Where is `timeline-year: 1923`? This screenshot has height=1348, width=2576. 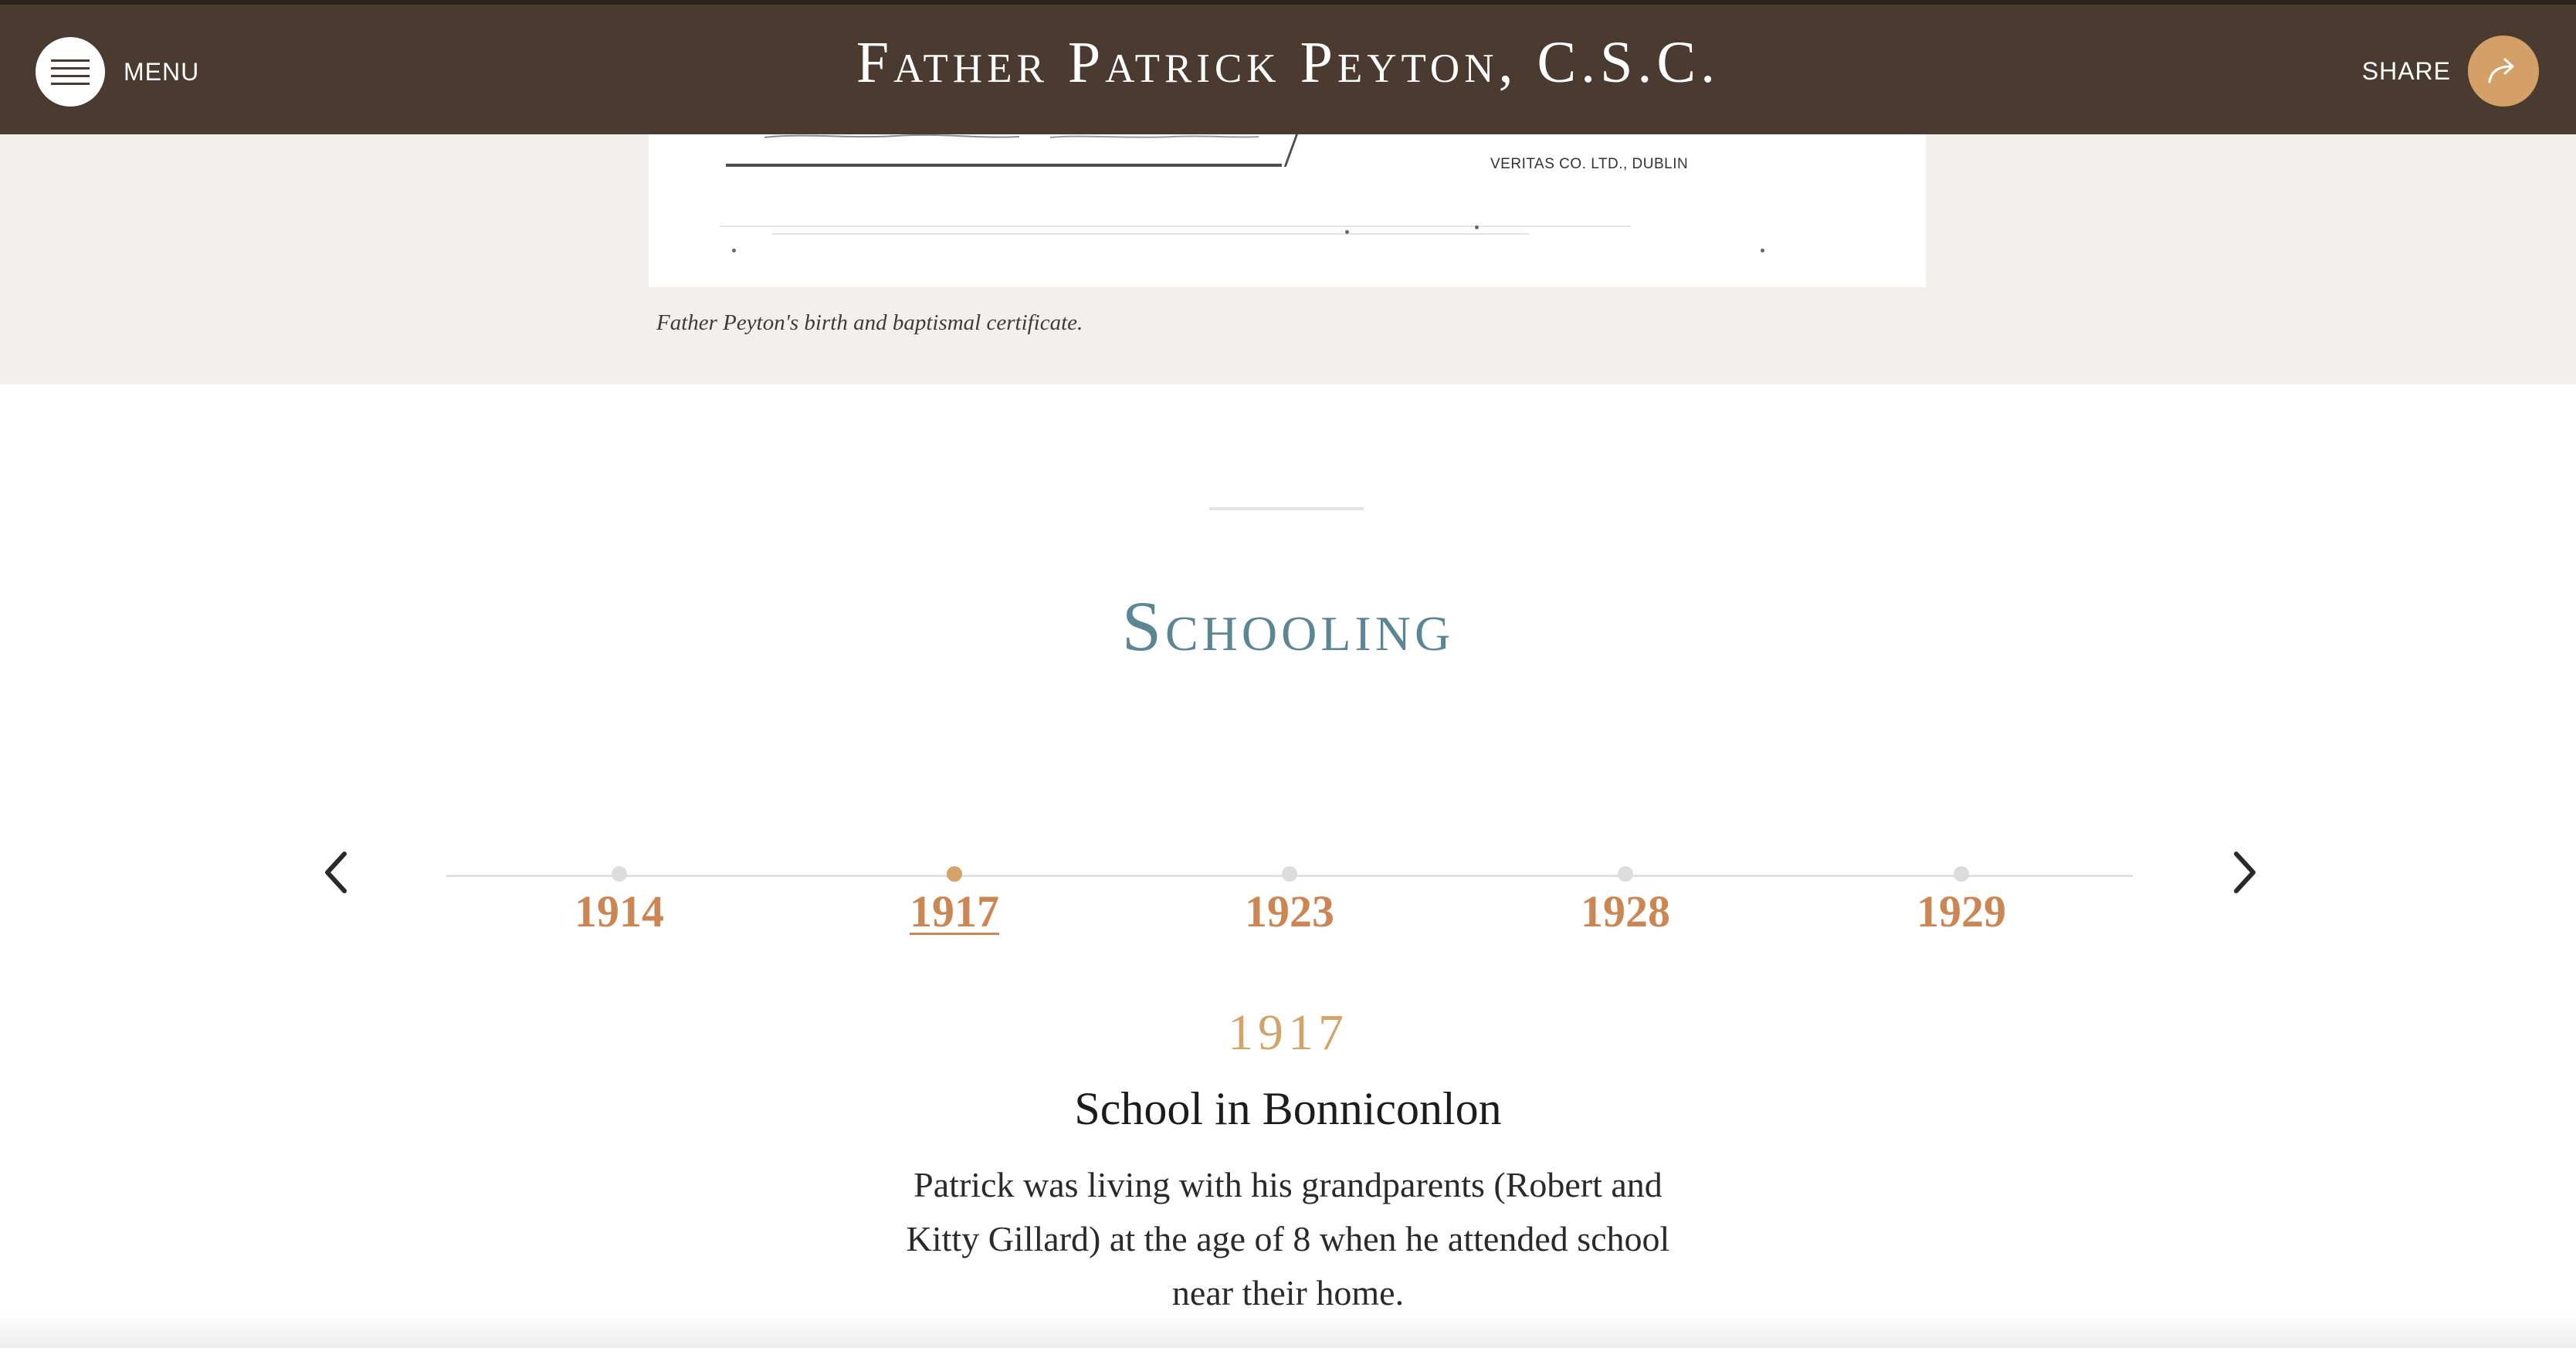
timeline-year: 1923 is located at coordinates (1289, 912).